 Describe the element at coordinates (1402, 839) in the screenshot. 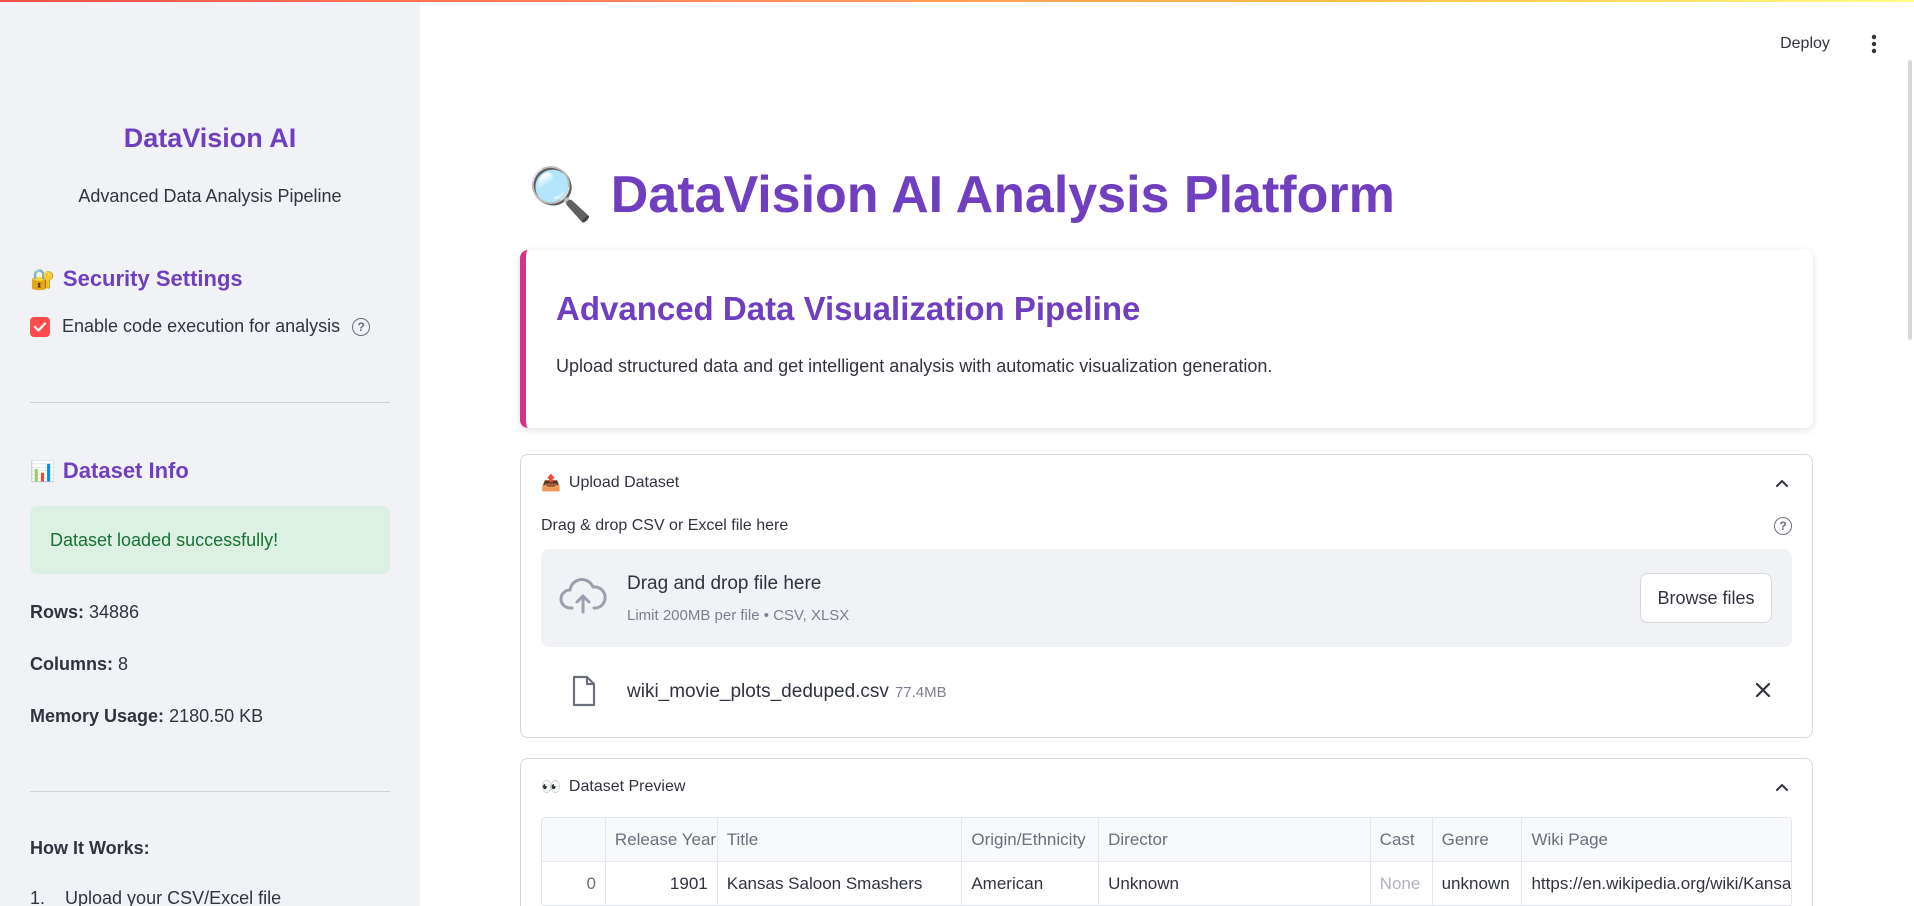

I see `column-header-cast: Cast` at that location.